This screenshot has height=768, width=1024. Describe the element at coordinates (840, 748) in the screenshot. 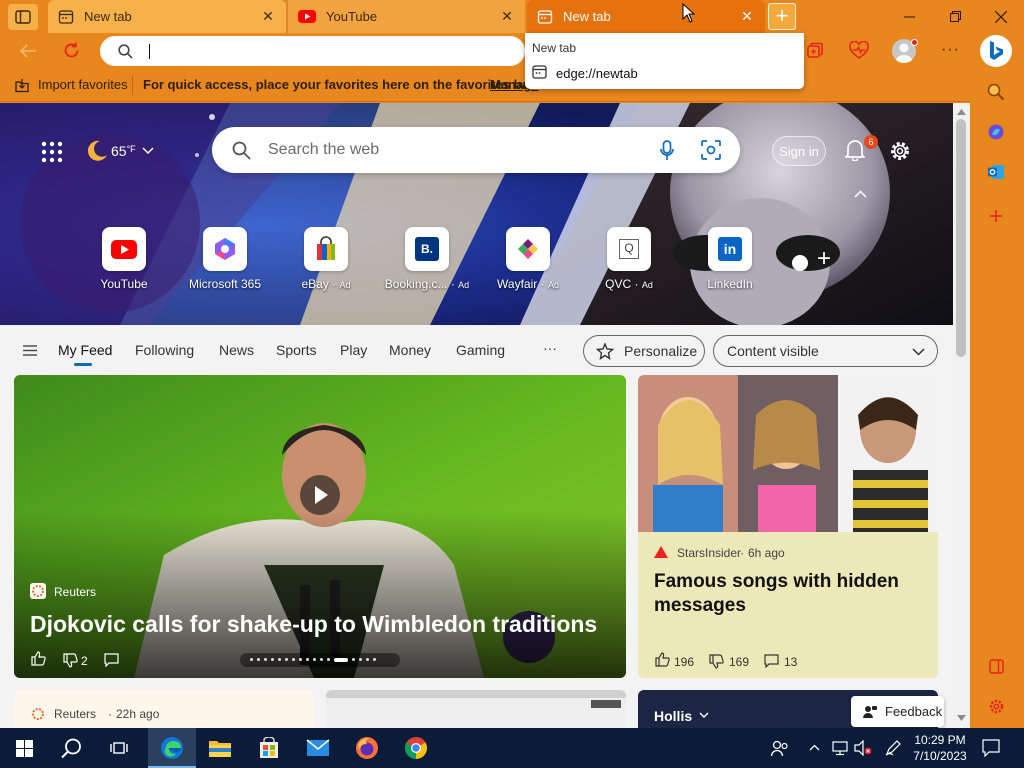

I see `network-icon` at that location.